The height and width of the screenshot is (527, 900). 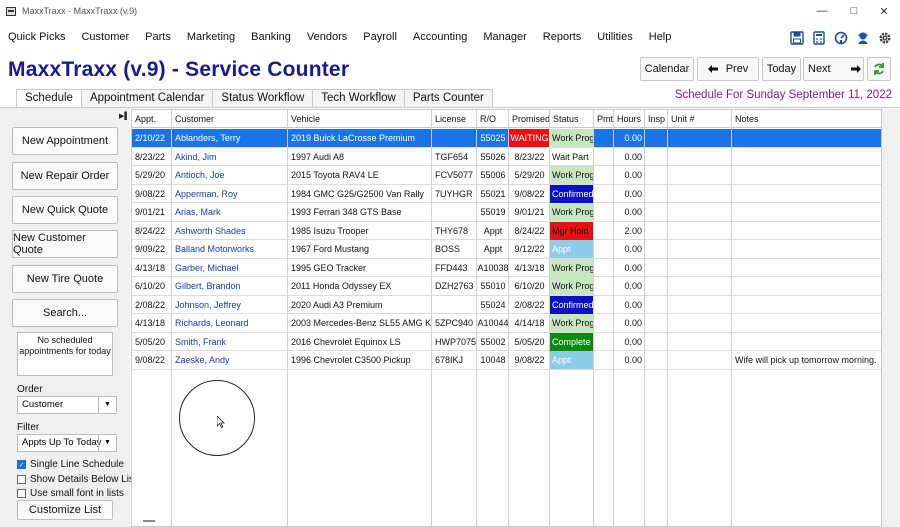 What do you see at coordinates (879, 69) in the screenshot?
I see `refresh-button` at bounding box center [879, 69].